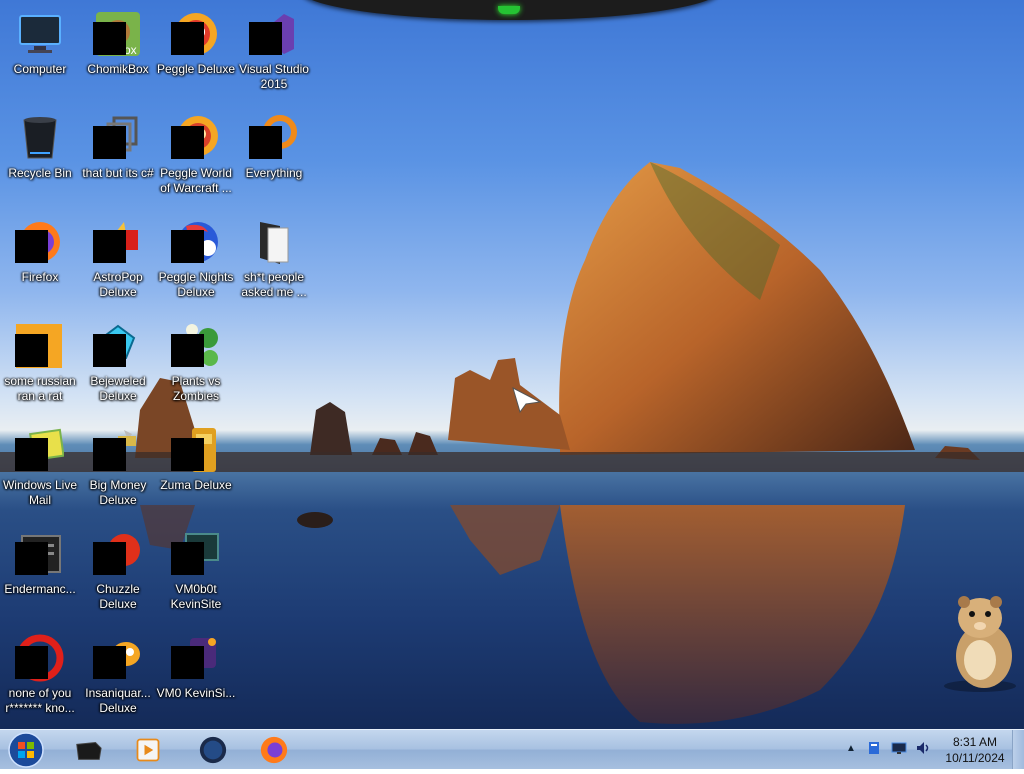  I want to click on computer-monitor-icon, so click(40, 34).